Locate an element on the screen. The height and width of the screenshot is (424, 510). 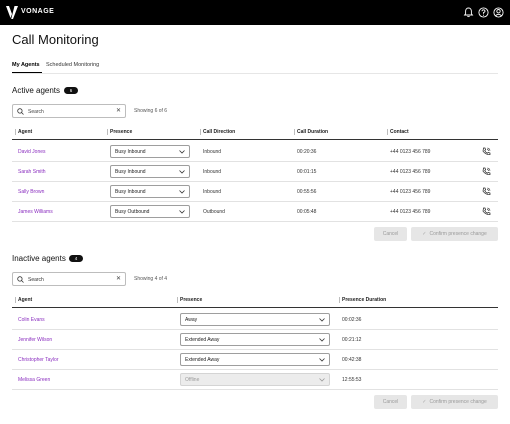
agent-name-link: Christopher Taylor is located at coordinates (38, 360).